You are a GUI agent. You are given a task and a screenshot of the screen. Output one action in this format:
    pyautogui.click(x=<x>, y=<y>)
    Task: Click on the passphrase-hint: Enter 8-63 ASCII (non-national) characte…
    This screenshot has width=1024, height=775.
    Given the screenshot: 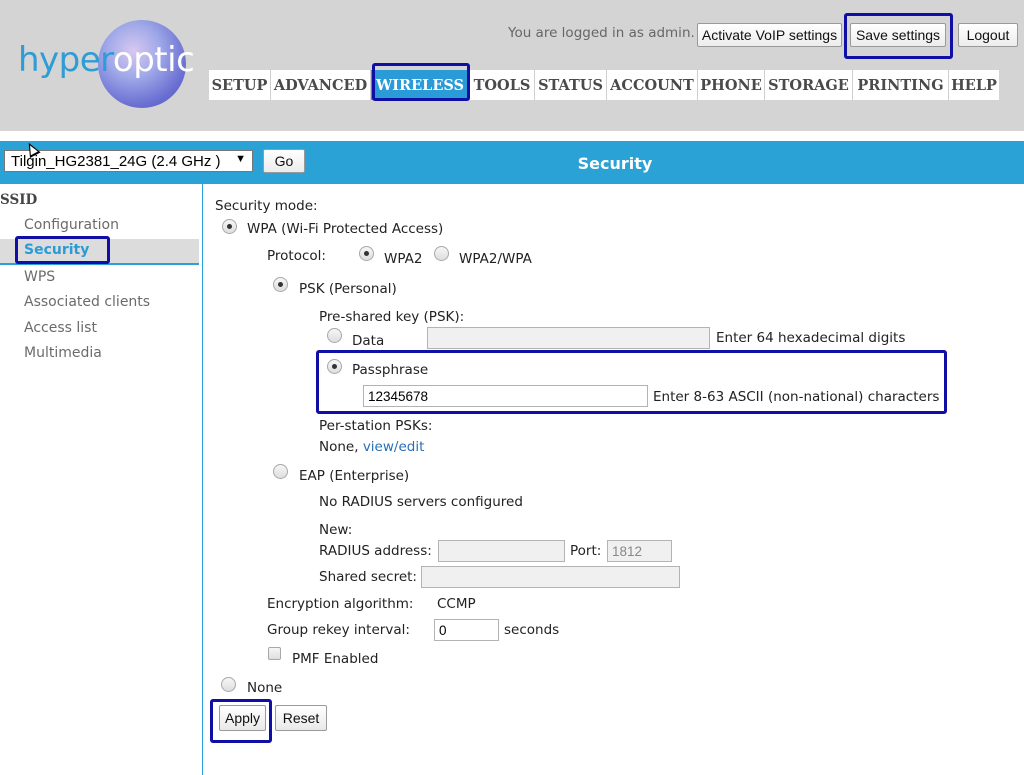 What is the action you would take?
    pyautogui.click(x=796, y=397)
    